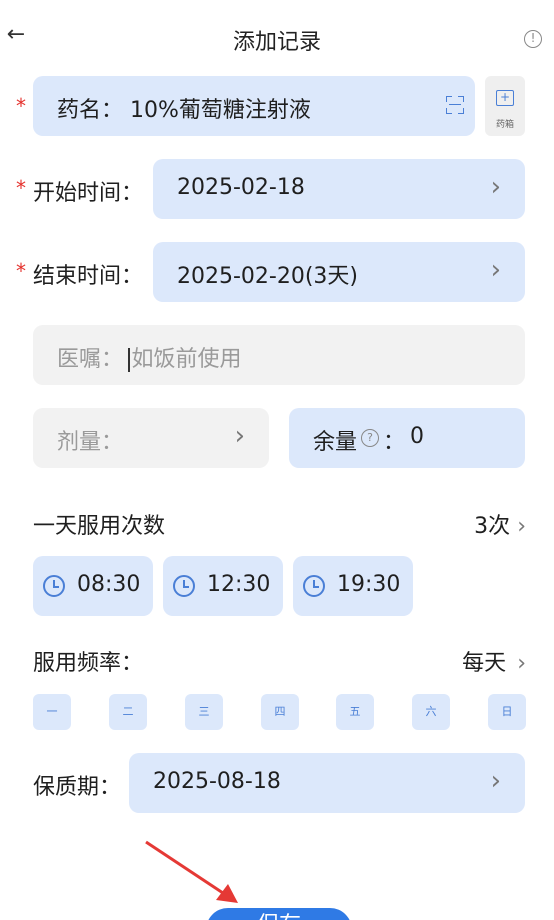  I want to click on save-button: 保存, so click(279, 914).